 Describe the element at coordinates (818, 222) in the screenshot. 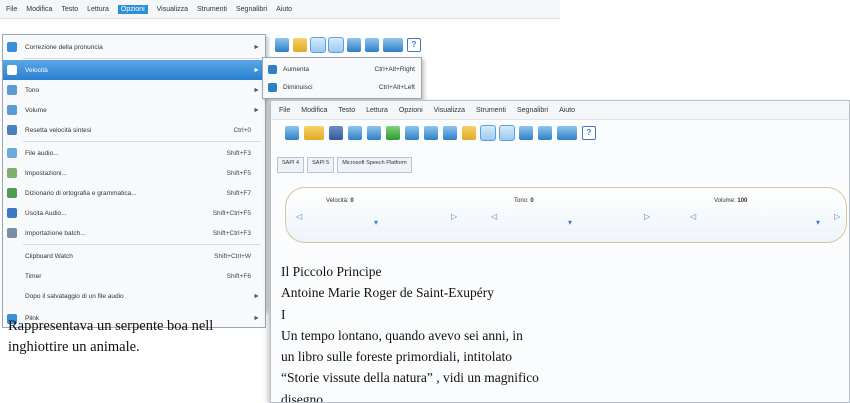

I see `volume-slider-thumb: ▾` at that location.